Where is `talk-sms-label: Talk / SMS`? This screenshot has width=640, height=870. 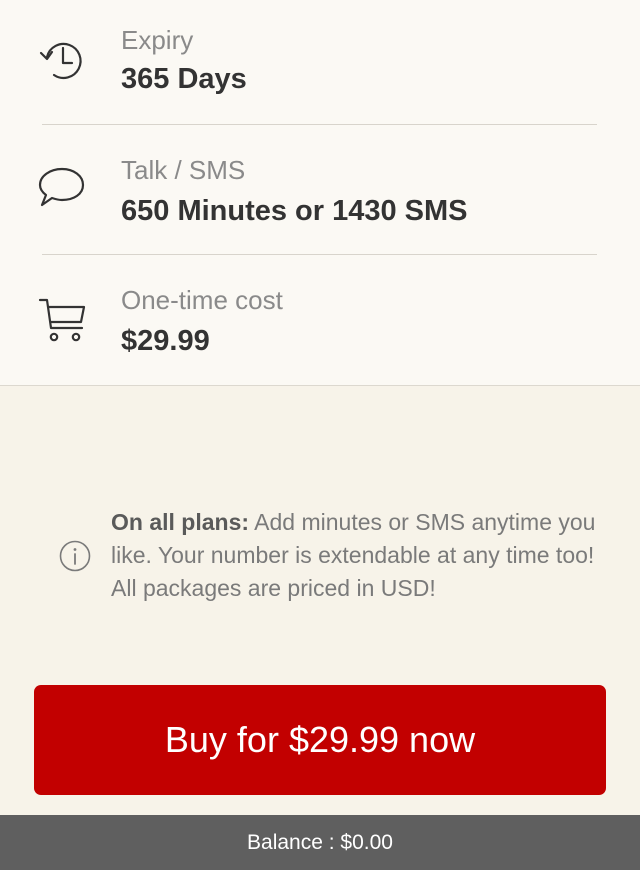
talk-sms-label: Talk / SMS is located at coordinates (183, 170).